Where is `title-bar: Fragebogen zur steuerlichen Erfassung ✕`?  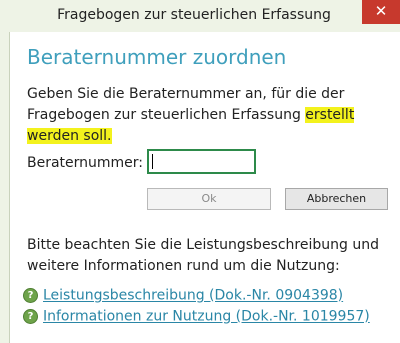 title-bar: Fragebogen zur steuerlichen Erfassung ✕ is located at coordinates (200, 16).